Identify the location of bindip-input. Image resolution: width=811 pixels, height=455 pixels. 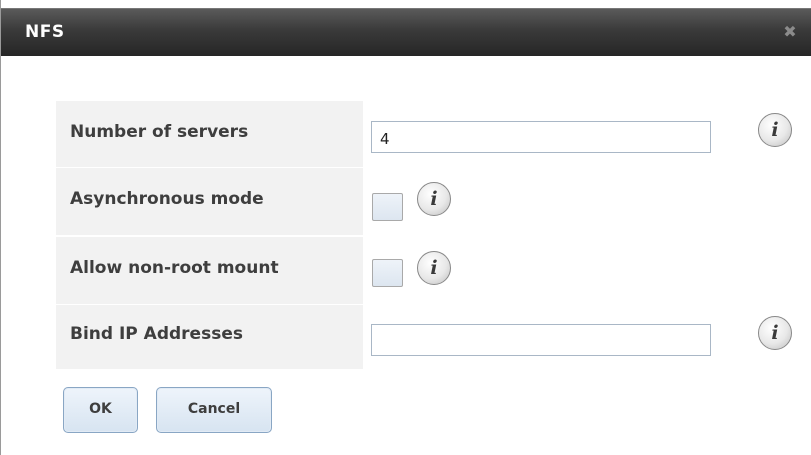
(541, 340).